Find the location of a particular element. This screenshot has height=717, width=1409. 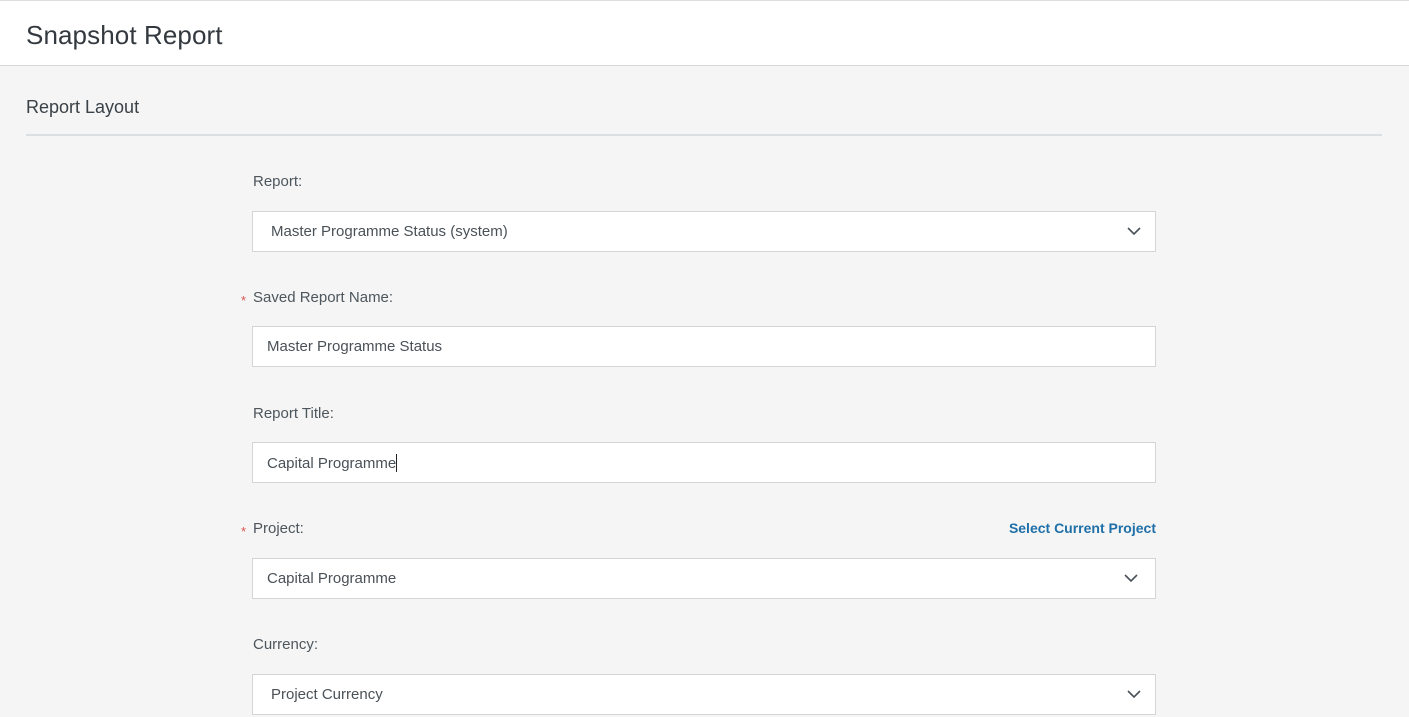

saved-report-name-value: Master Programme Status is located at coordinates (355, 346).